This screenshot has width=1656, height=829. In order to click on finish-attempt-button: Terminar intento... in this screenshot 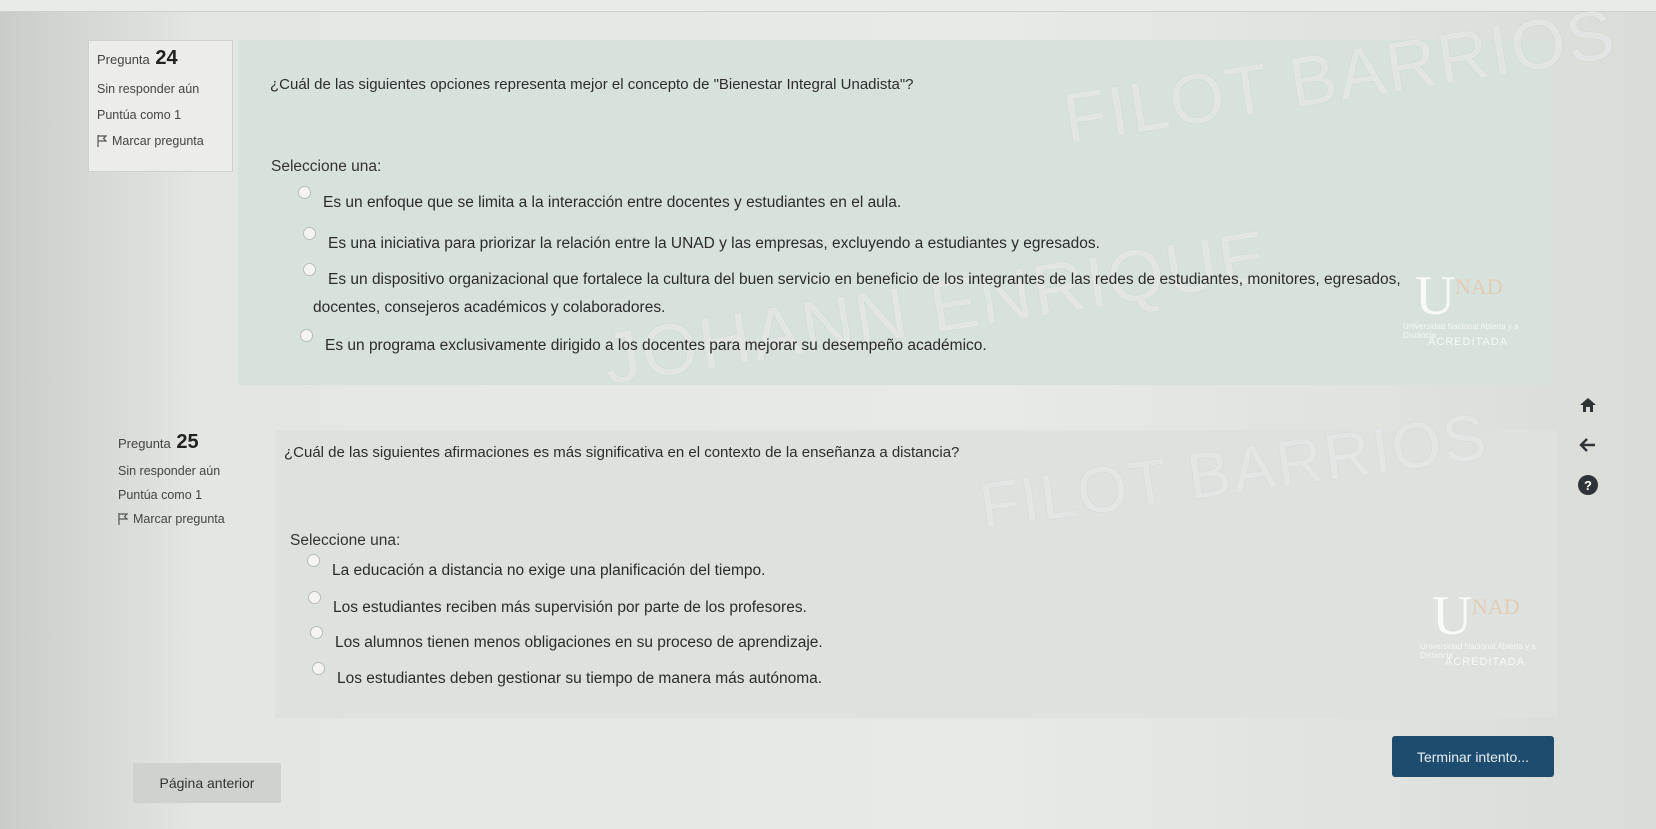, I will do `click(1473, 756)`.